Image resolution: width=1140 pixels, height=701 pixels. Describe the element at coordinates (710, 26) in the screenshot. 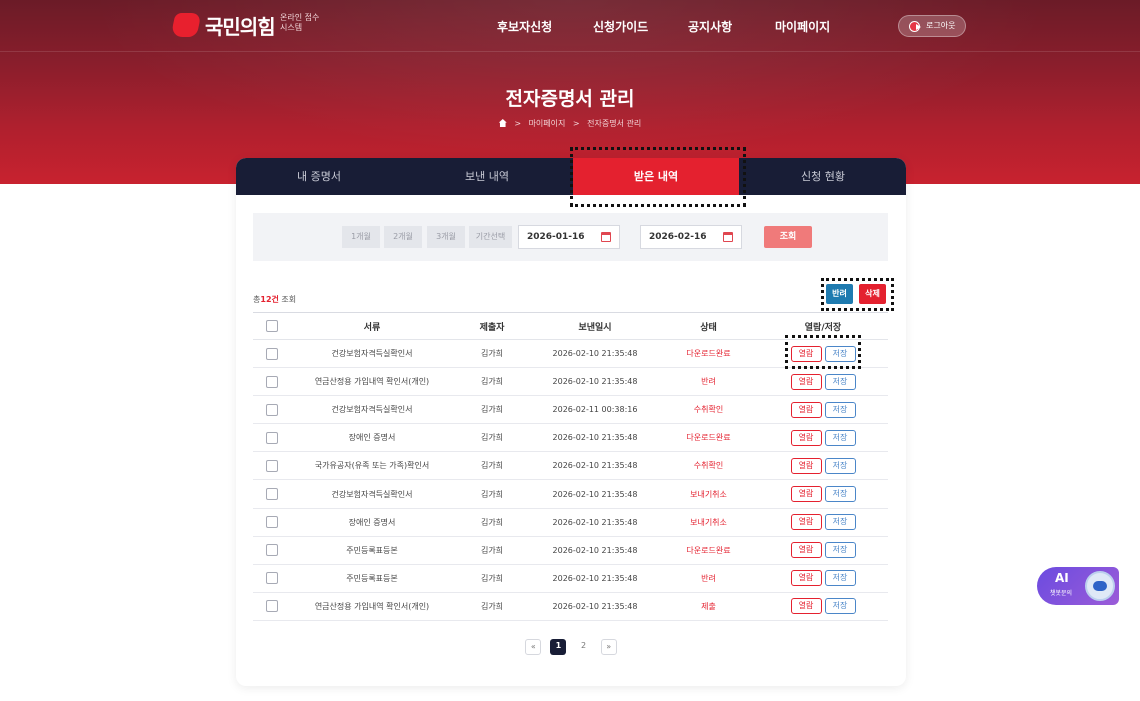

I see `nav-notice: 공지사항` at that location.